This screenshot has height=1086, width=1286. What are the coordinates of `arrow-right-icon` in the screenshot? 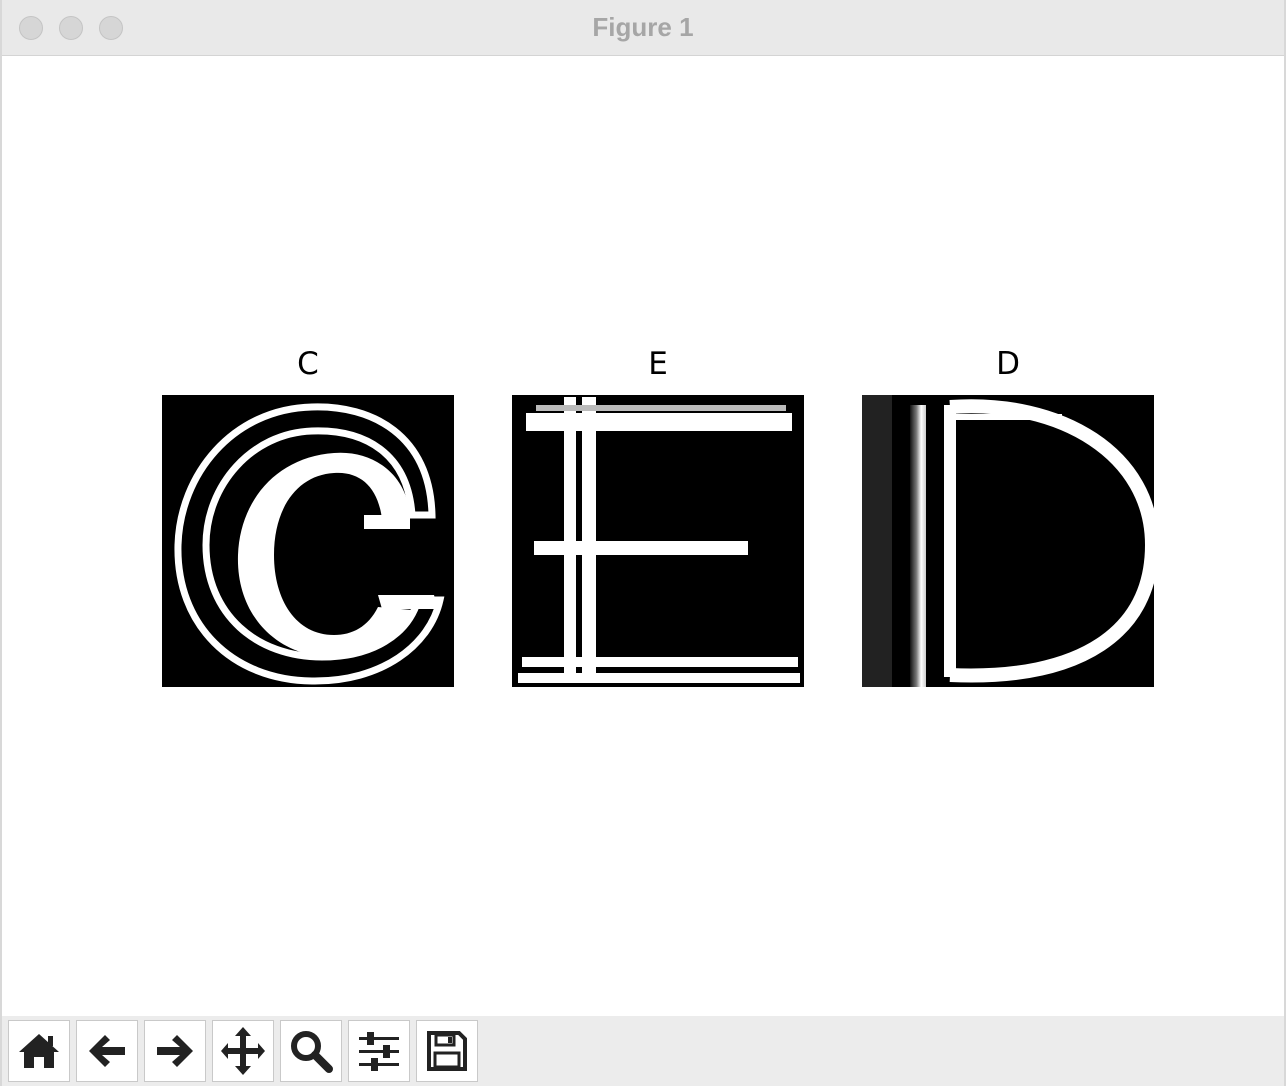 It's located at (175, 1051).